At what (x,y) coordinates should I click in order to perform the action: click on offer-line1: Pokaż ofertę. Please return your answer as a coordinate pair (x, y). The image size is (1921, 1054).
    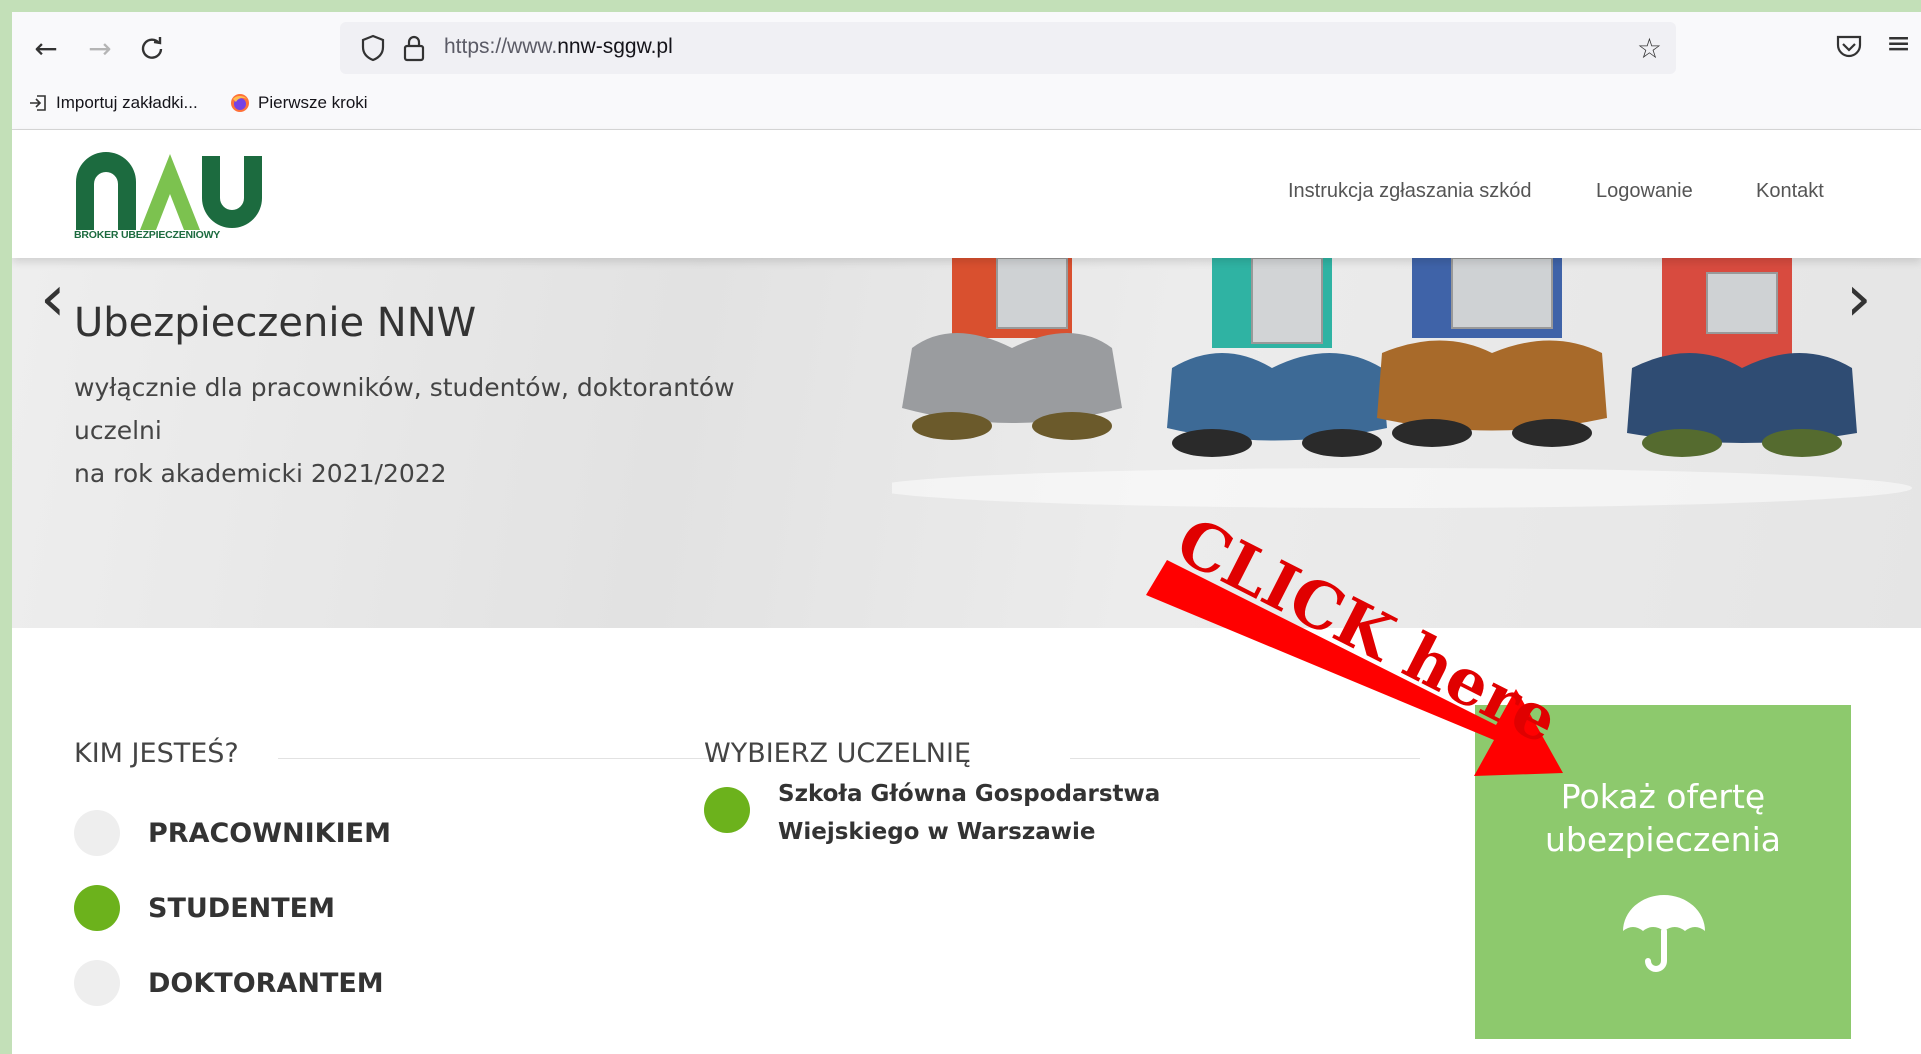
    Looking at the image, I should click on (1663, 796).